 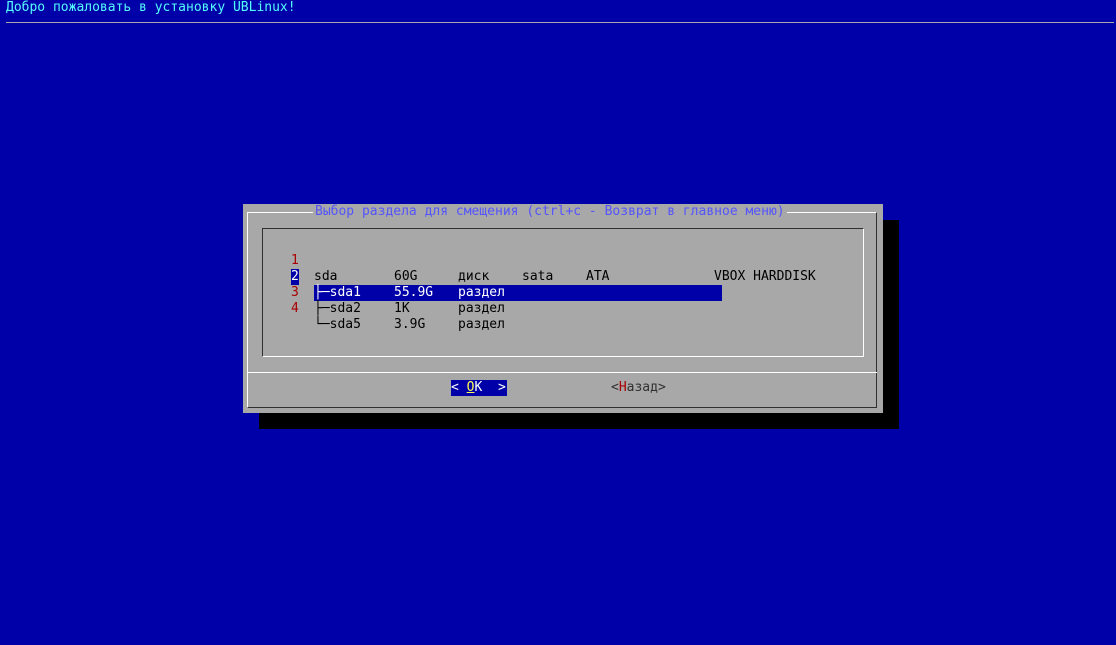 I want to click on back-button: <Назад>, so click(x=638, y=388).